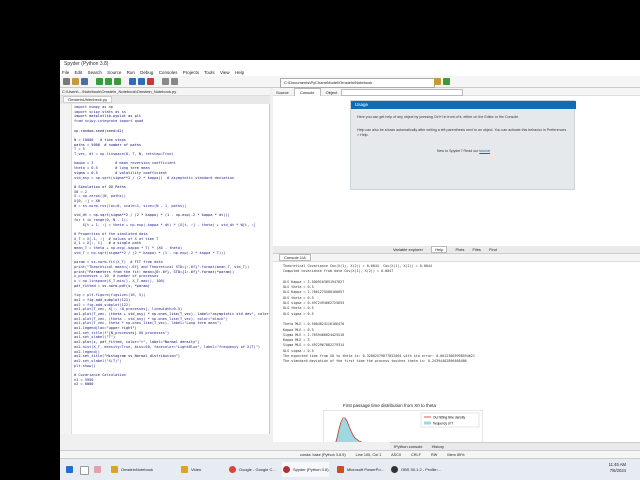  I want to click on menu-tools: Tools, so click(209, 72).